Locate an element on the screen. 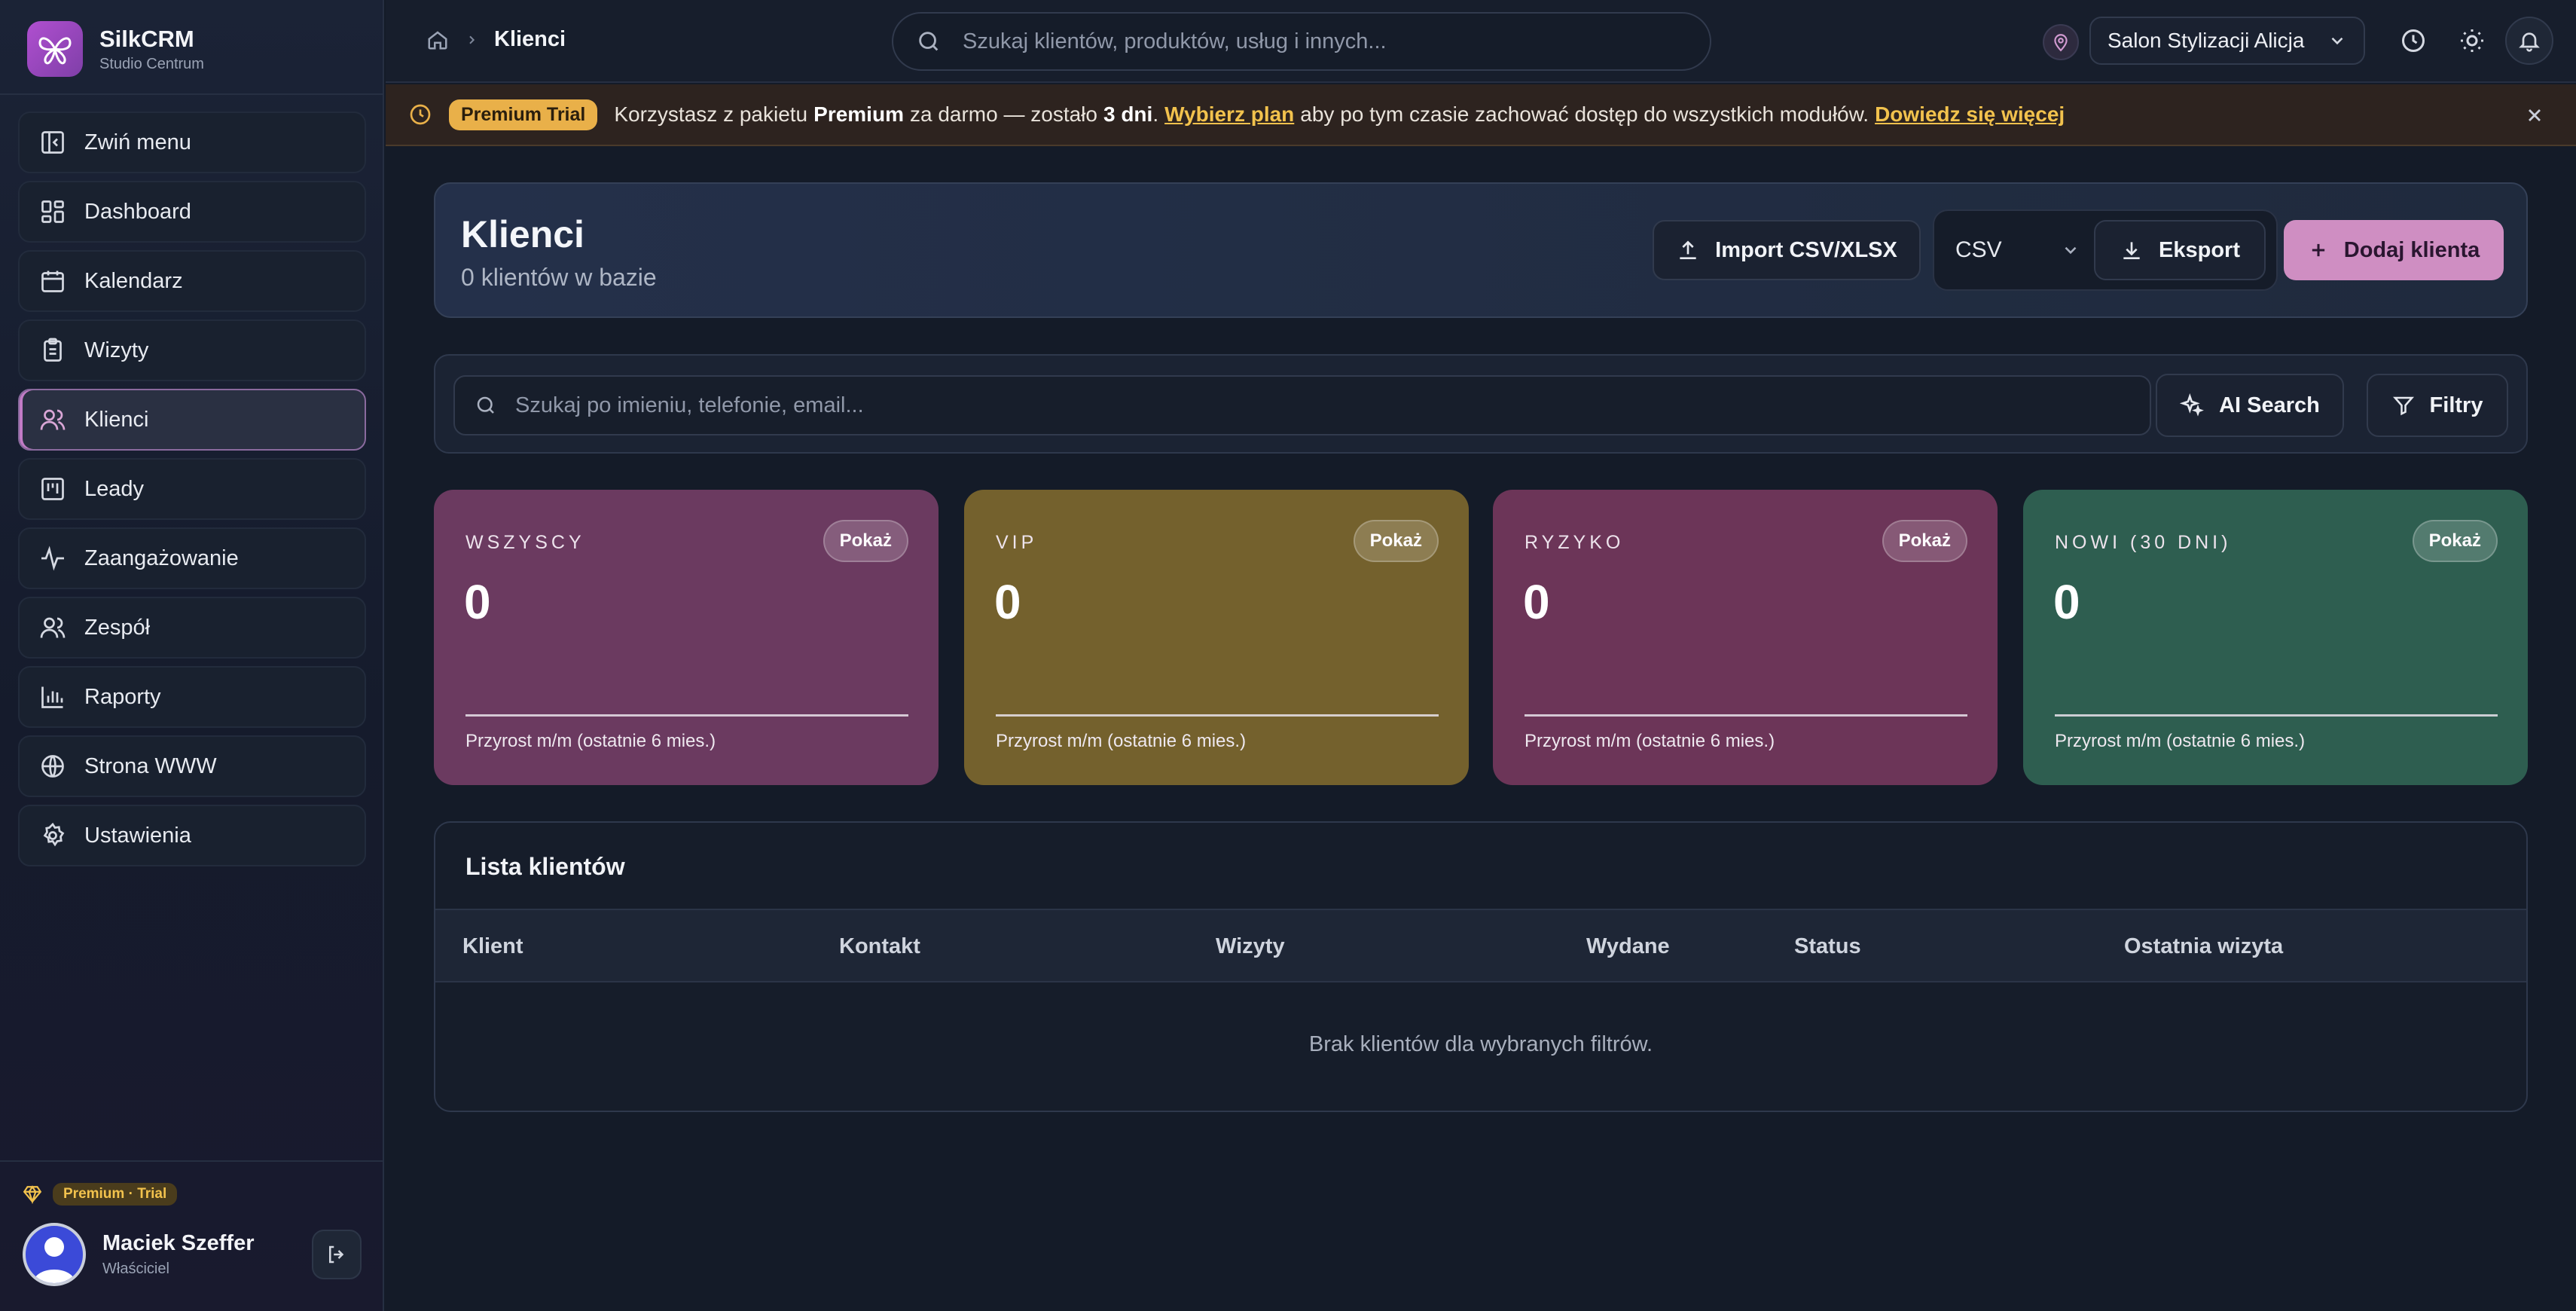  banner-days-left: 3 dni is located at coordinates (1128, 114).